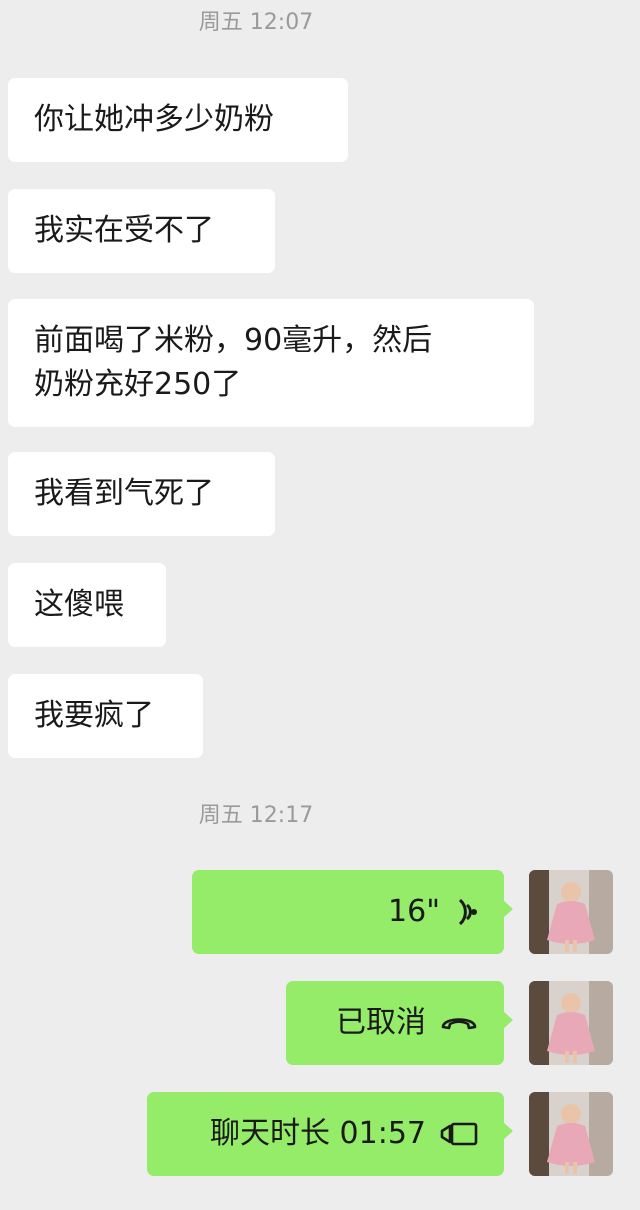 Image resolution: width=640 pixels, height=1210 pixels. What do you see at coordinates (459, 1023) in the screenshot?
I see `phone-hangup-icon` at bounding box center [459, 1023].